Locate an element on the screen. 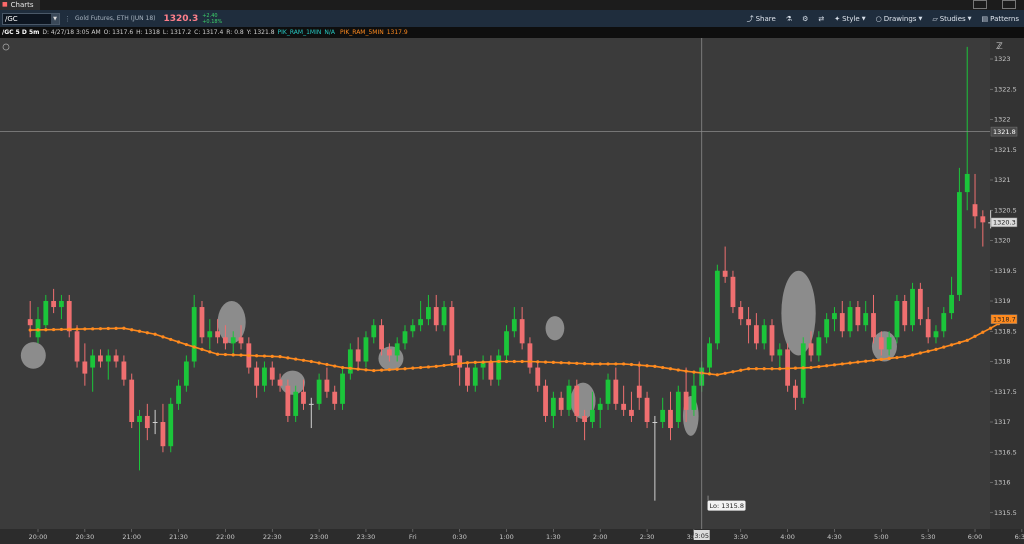 This screenshot has height=544, width=1024. y-tick-label: 1322 is located at coordinates (1002, 120).